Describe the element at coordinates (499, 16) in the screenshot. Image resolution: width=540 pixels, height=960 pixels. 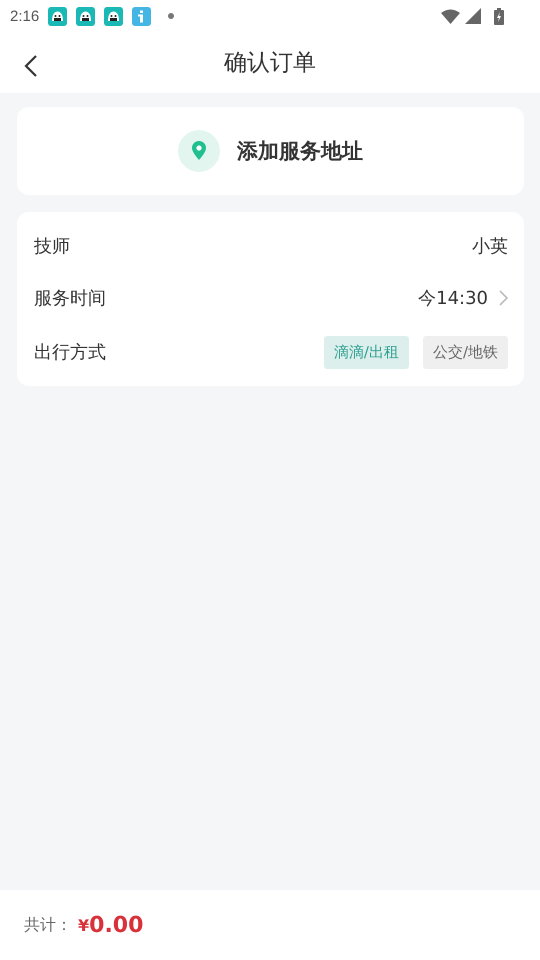
I see `battery-icon` at that location.